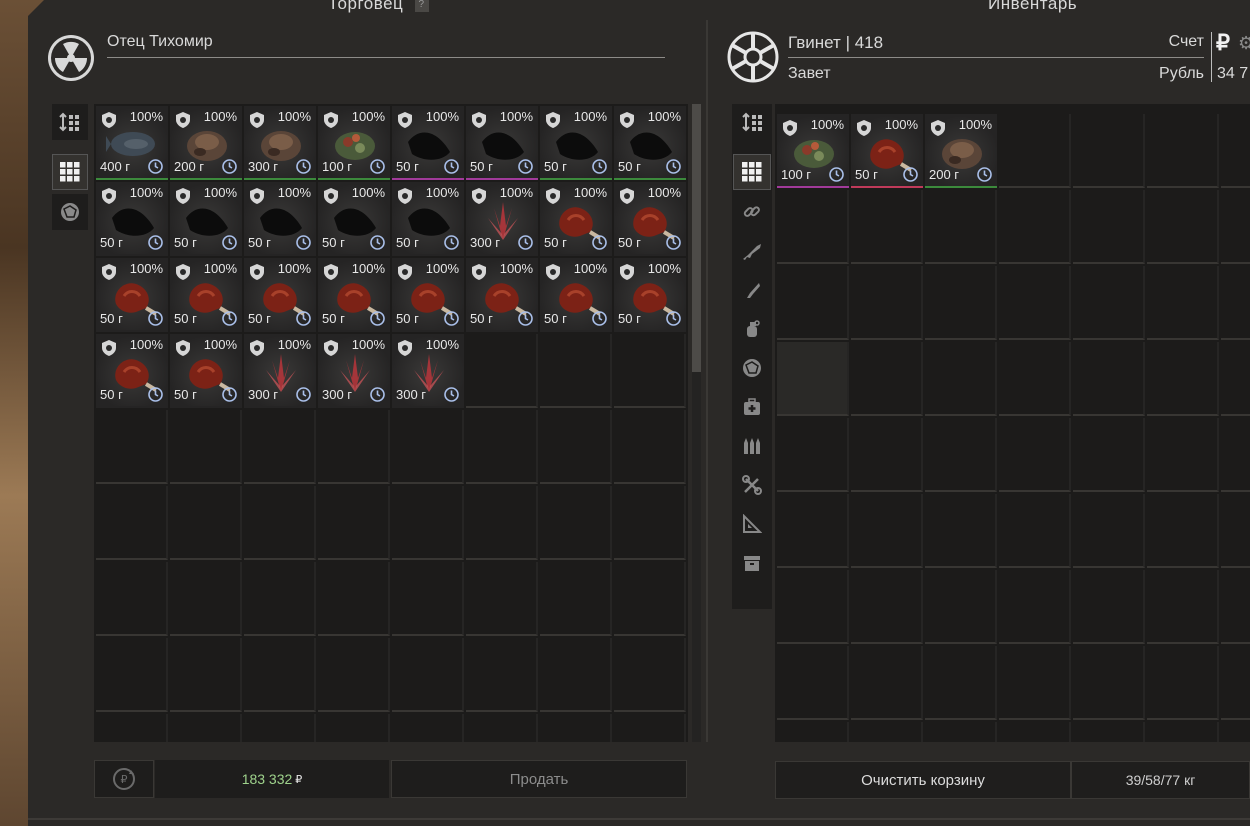 The width and height of the screenshot is (1250, 826). Describe the element at coordinates (696, 238) in the screenshot. I see `trader-scrollbar-thumb` at that location.